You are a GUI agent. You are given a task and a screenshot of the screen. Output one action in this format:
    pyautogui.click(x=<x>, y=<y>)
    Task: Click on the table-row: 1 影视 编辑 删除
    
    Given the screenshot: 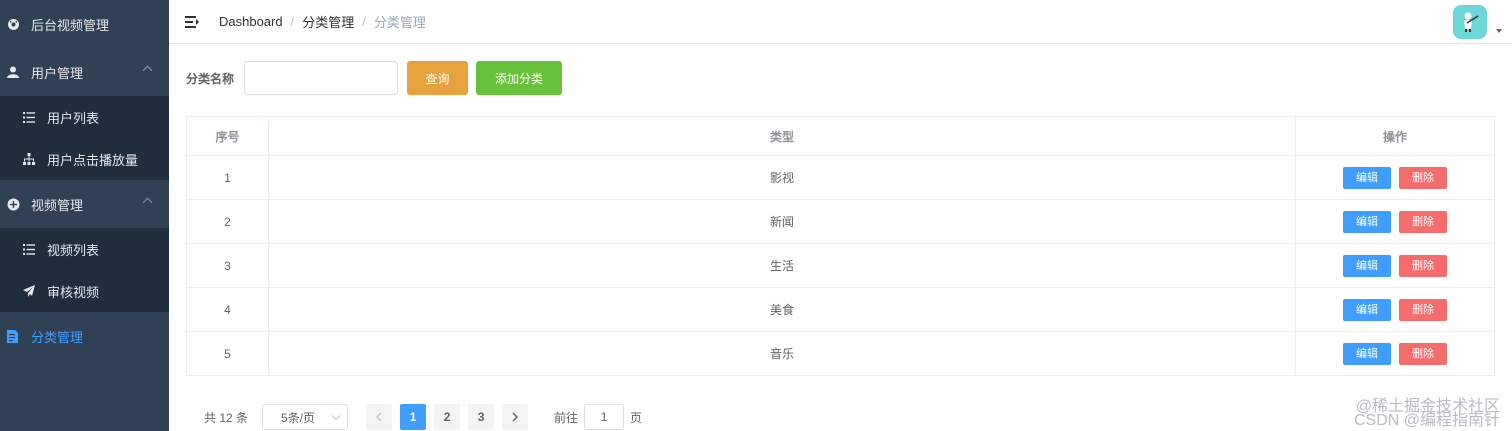 What is the action you would take?
    pyautogui.click(x=840, y=177)
    